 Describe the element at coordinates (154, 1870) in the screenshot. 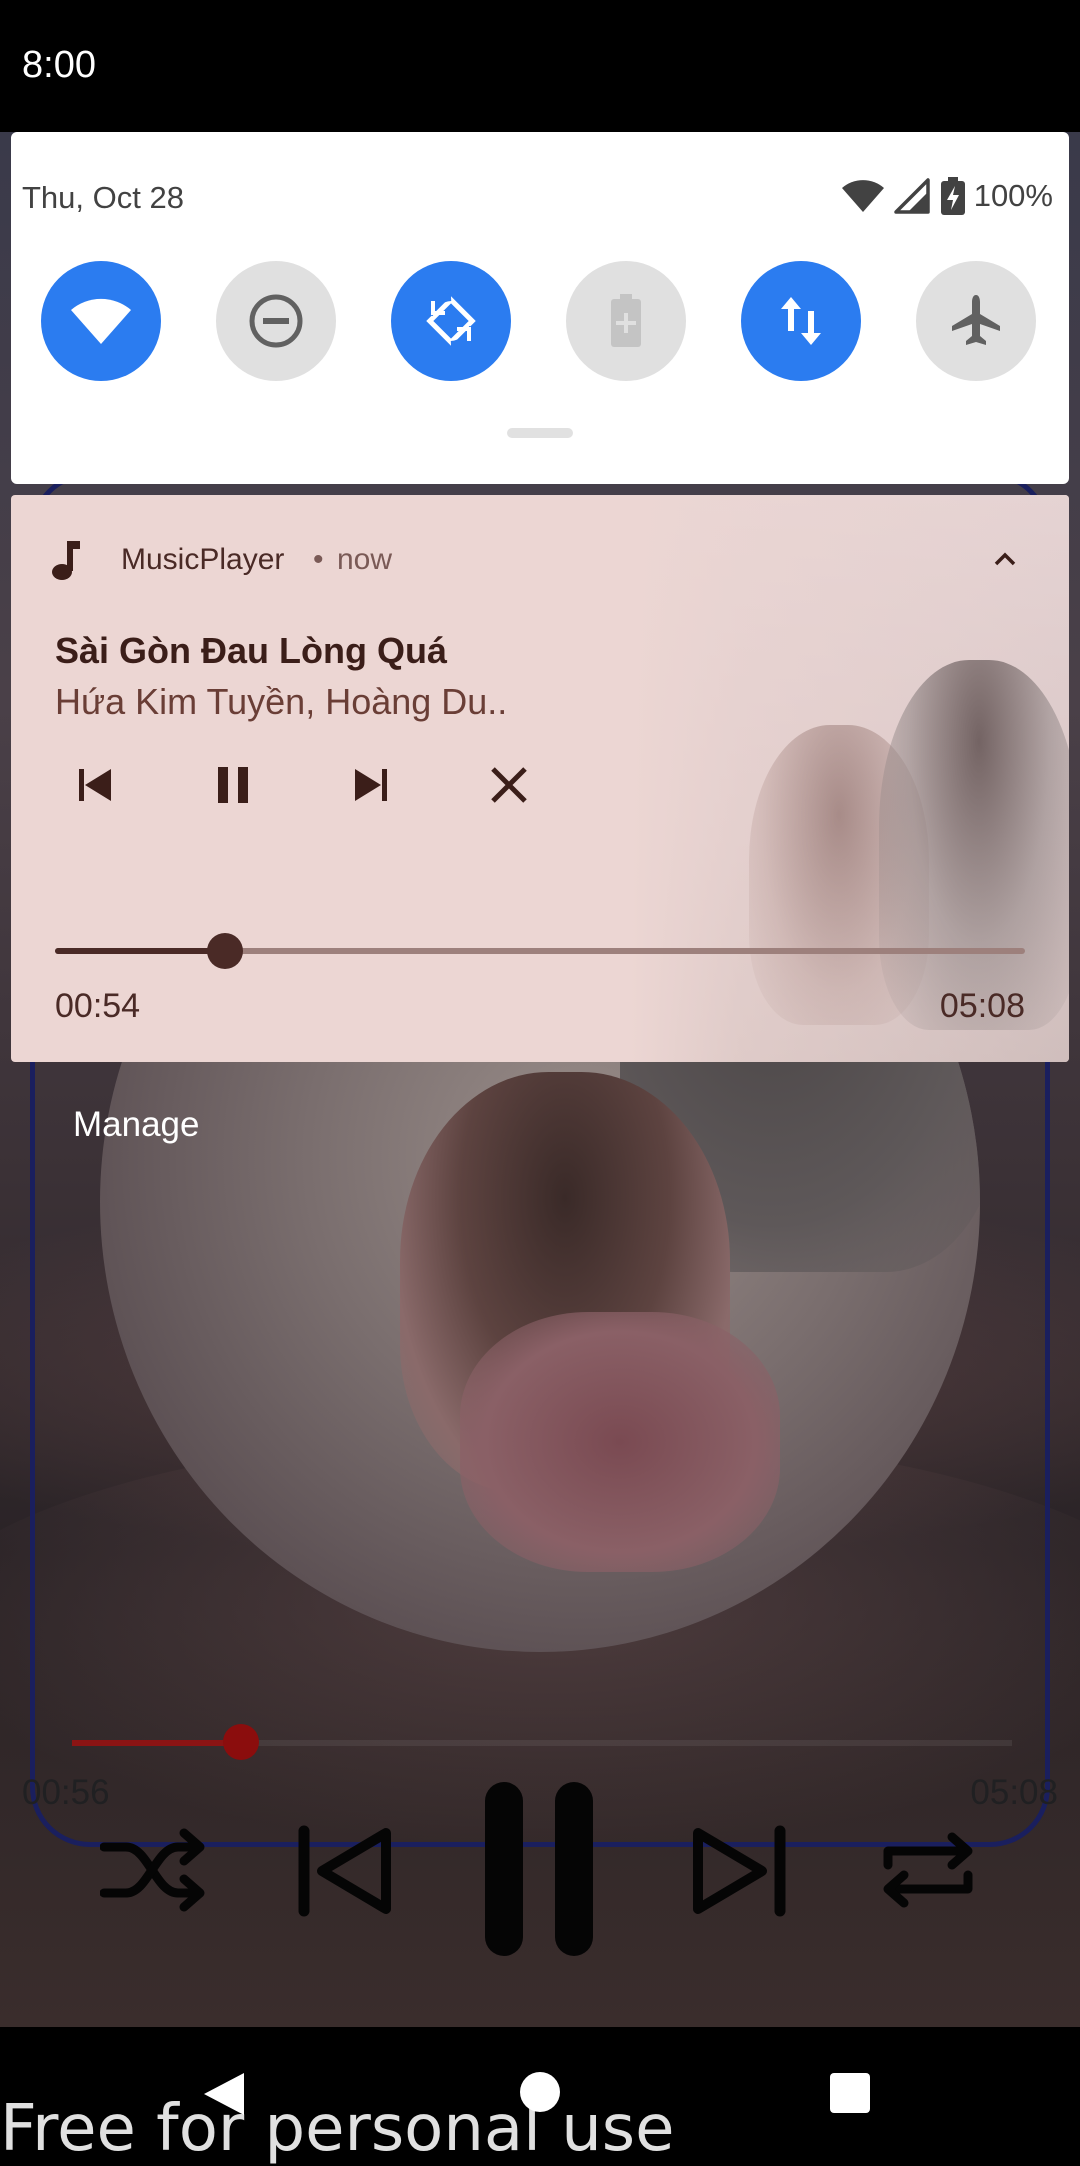

I see `shuffle-icon` at that location.